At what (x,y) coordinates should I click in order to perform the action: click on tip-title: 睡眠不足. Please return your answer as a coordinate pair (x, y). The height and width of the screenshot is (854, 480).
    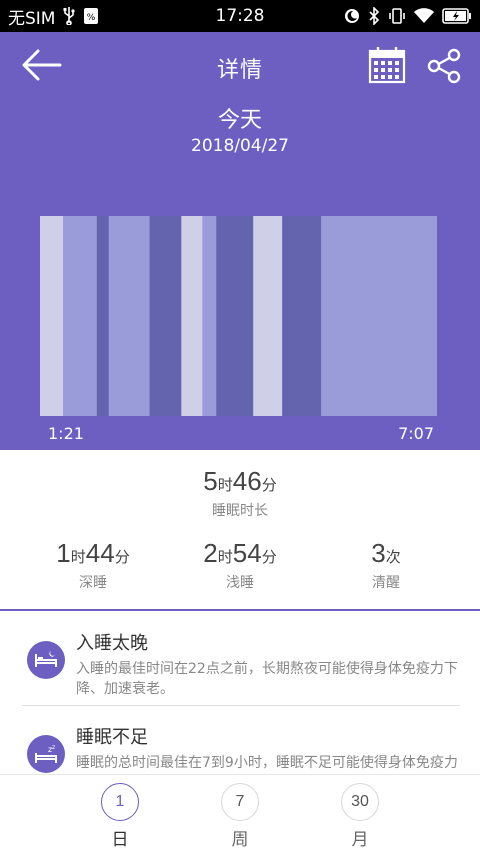
    Looking at the image, I should click on (112, 737).